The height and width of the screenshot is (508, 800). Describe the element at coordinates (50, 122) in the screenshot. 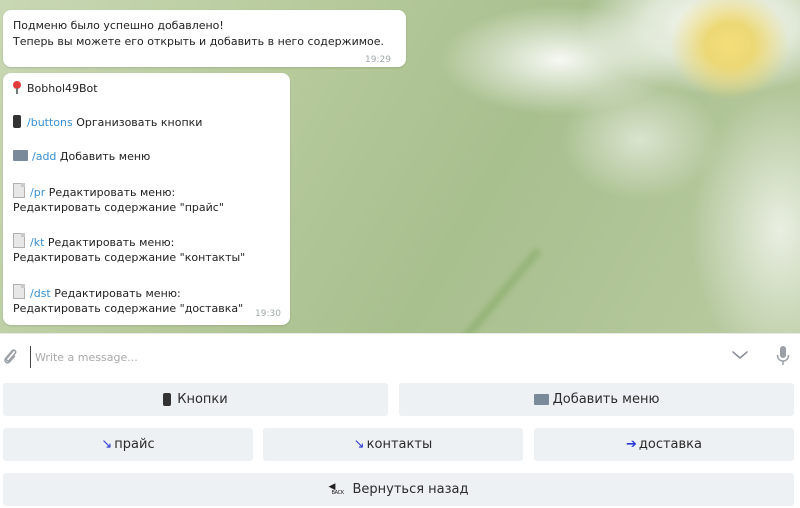

I see `command-link: /buttons` at that location.